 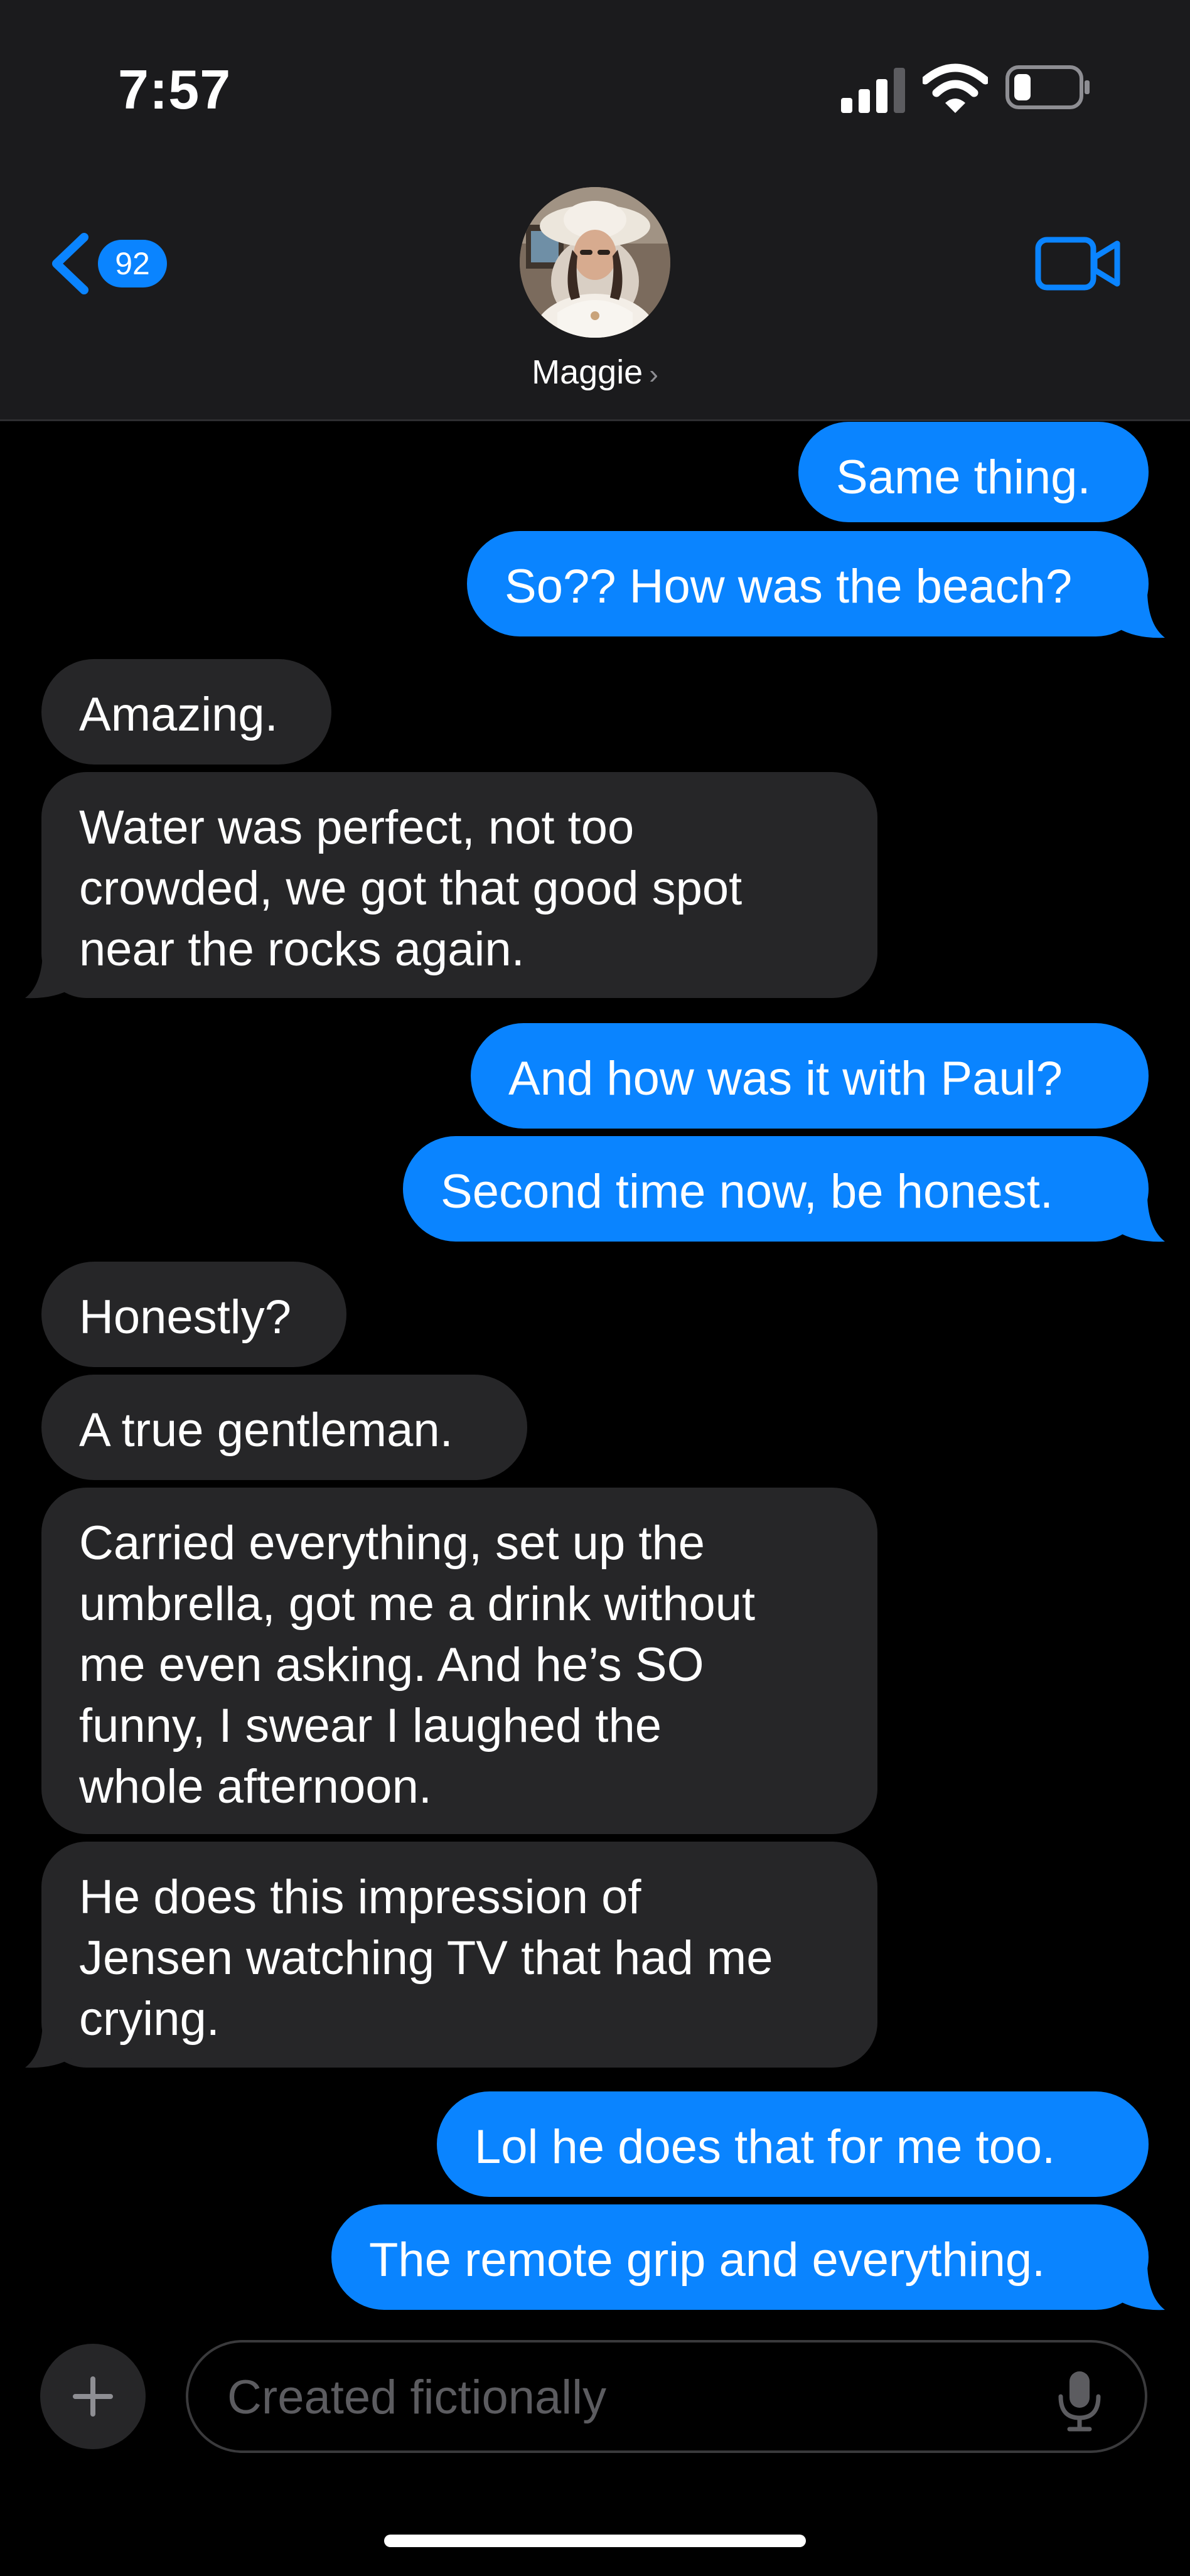 I want to click on video-camera-icon, so click(x=1077, y=264).